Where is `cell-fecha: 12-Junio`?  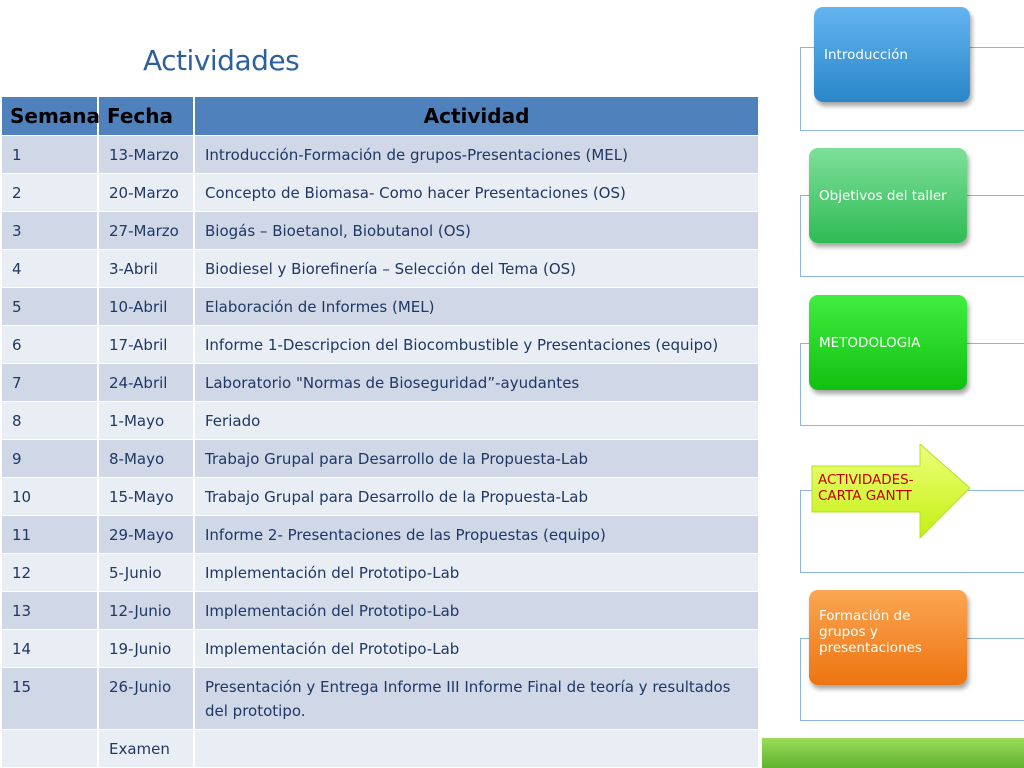
cell-fecha: 12-Junio is located at coordinates (146, 610).